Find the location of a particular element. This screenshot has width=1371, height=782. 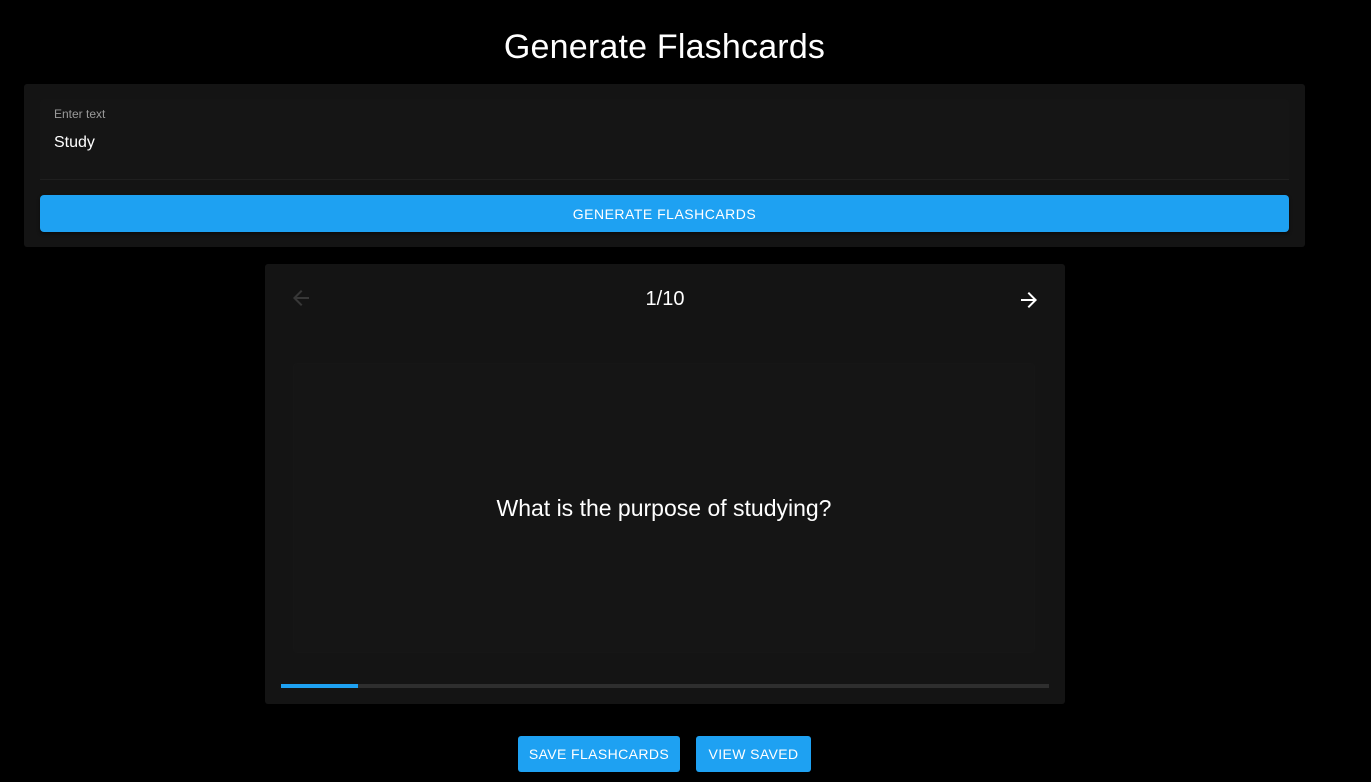

card-counter: 1/10 is located at coordinates (665, 299).